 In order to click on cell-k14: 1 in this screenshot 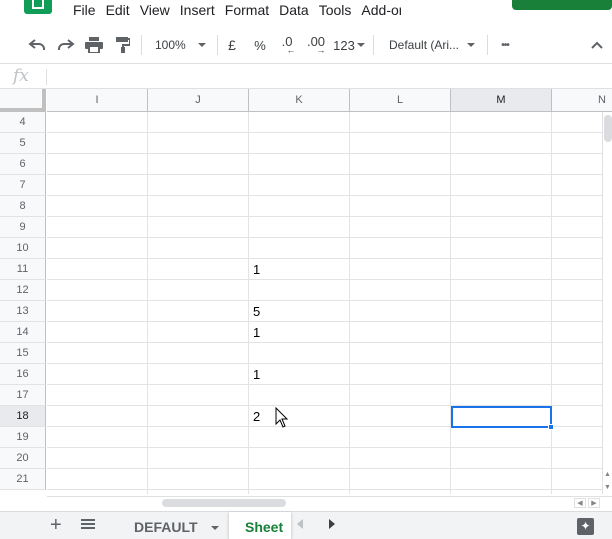, I will do `click(256, 332)`.